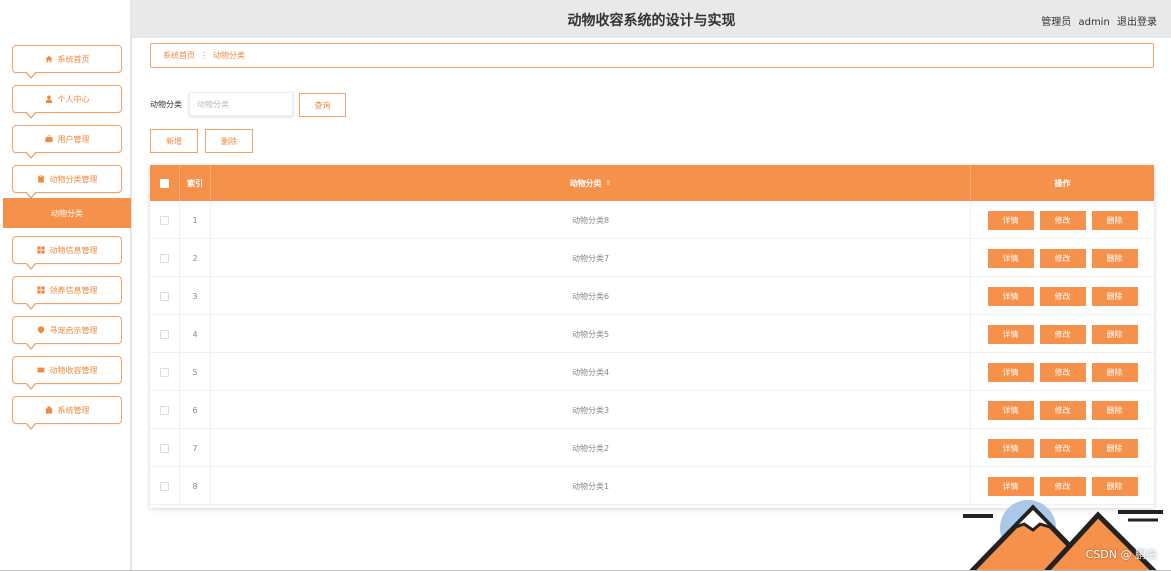  Describe the element at coordinates (585, 183) in the screenshot. I see `column-header-category-label: 动物分类` at that location.